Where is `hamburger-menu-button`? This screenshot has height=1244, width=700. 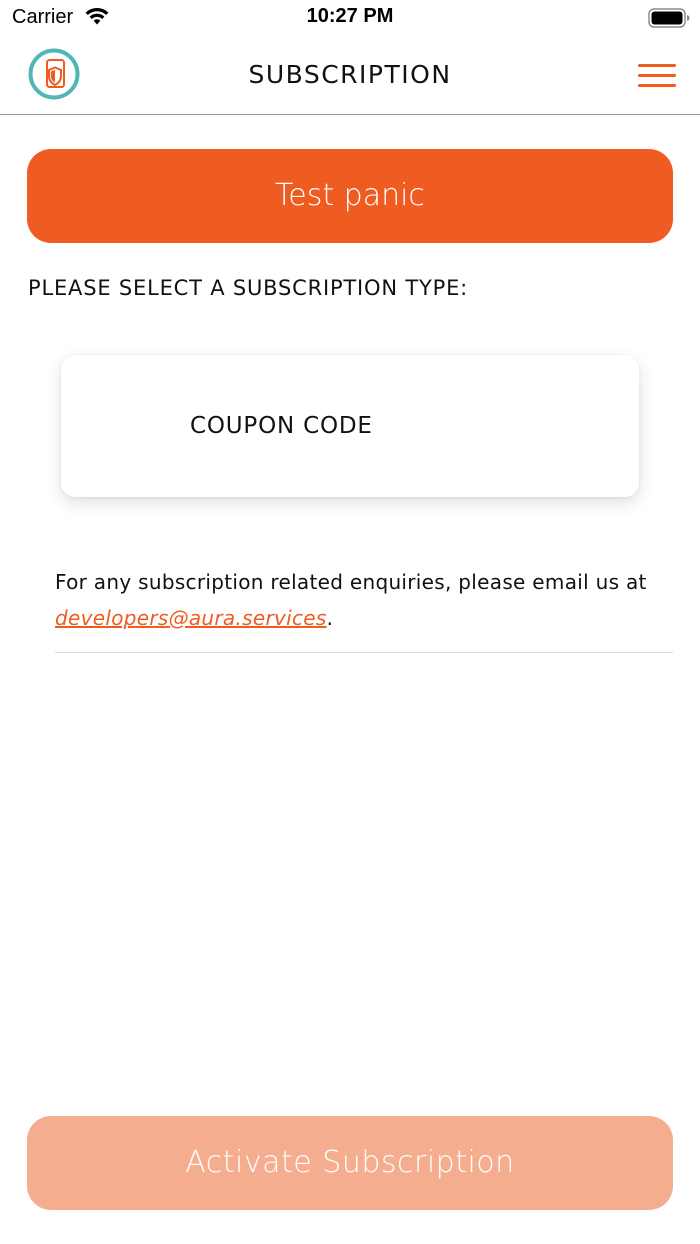
hamburger-menu-button is located at coordinates (657, 76).